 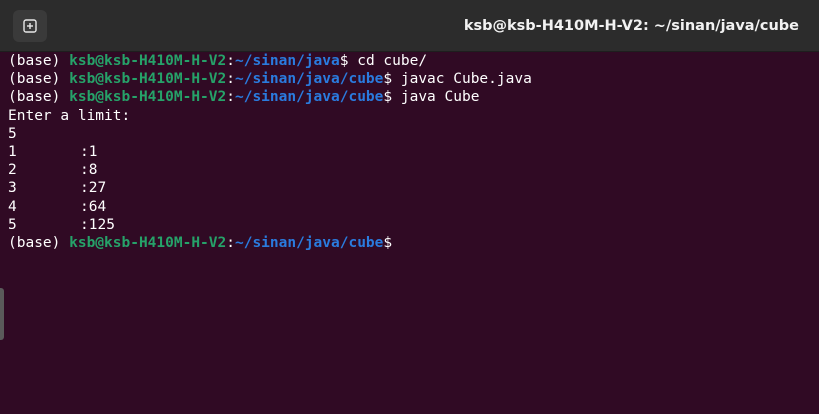 What do you see at coordinates (413, 152) in the screenshot?
I see `result-row: 1 :1` at bounding box center [413, 152].